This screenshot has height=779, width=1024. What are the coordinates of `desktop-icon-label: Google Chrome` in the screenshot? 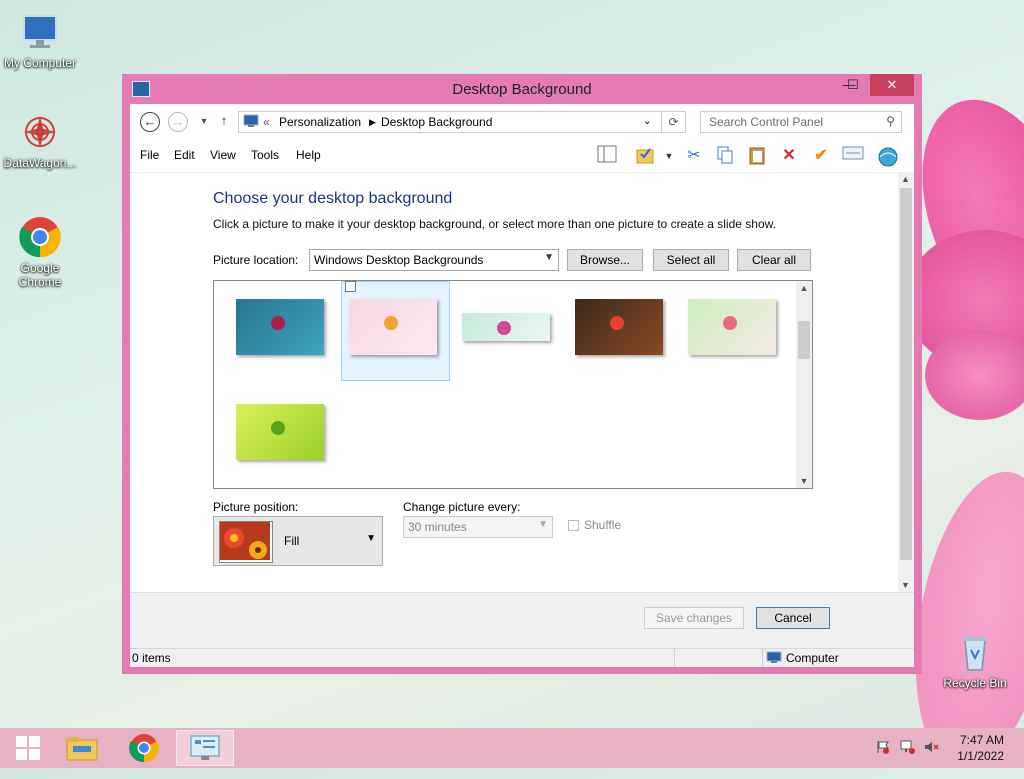 It's located at (40, 275).